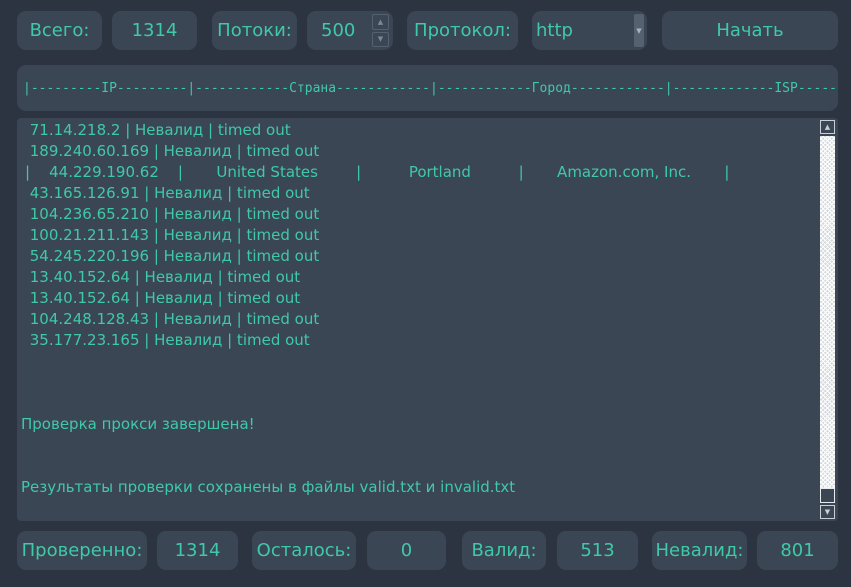 The width and height of the screenshot is (851, 587). I want to click on log-line: 104.248.128.43 | Невалид | timed out, so click(172, 319).